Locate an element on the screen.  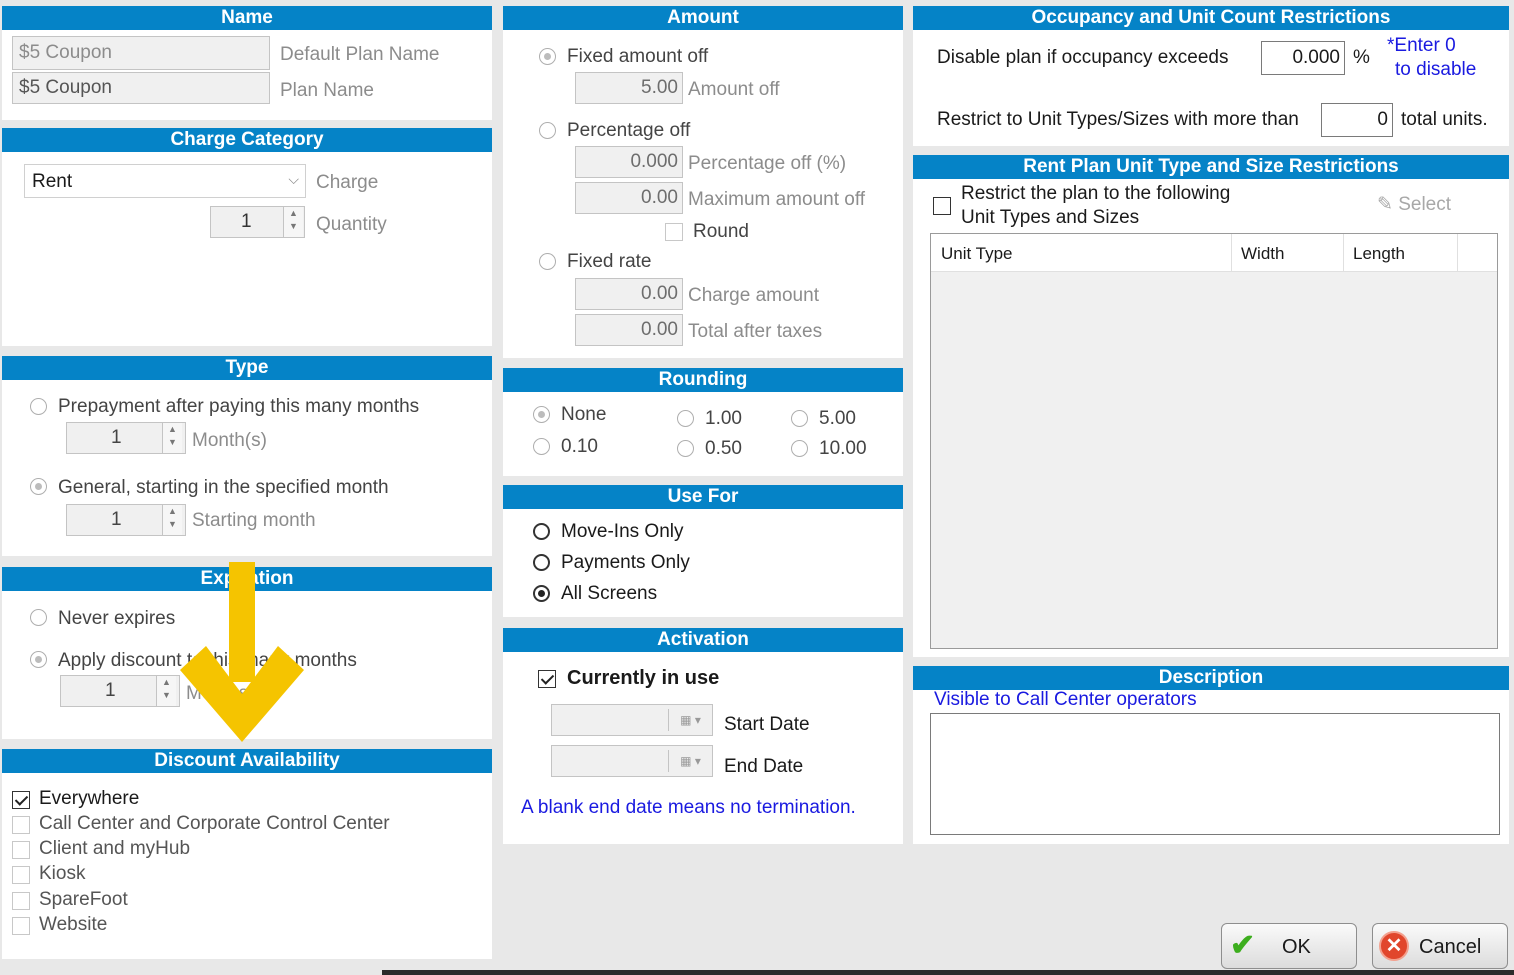
column-length: Length is located at coordinates (1379, 254).